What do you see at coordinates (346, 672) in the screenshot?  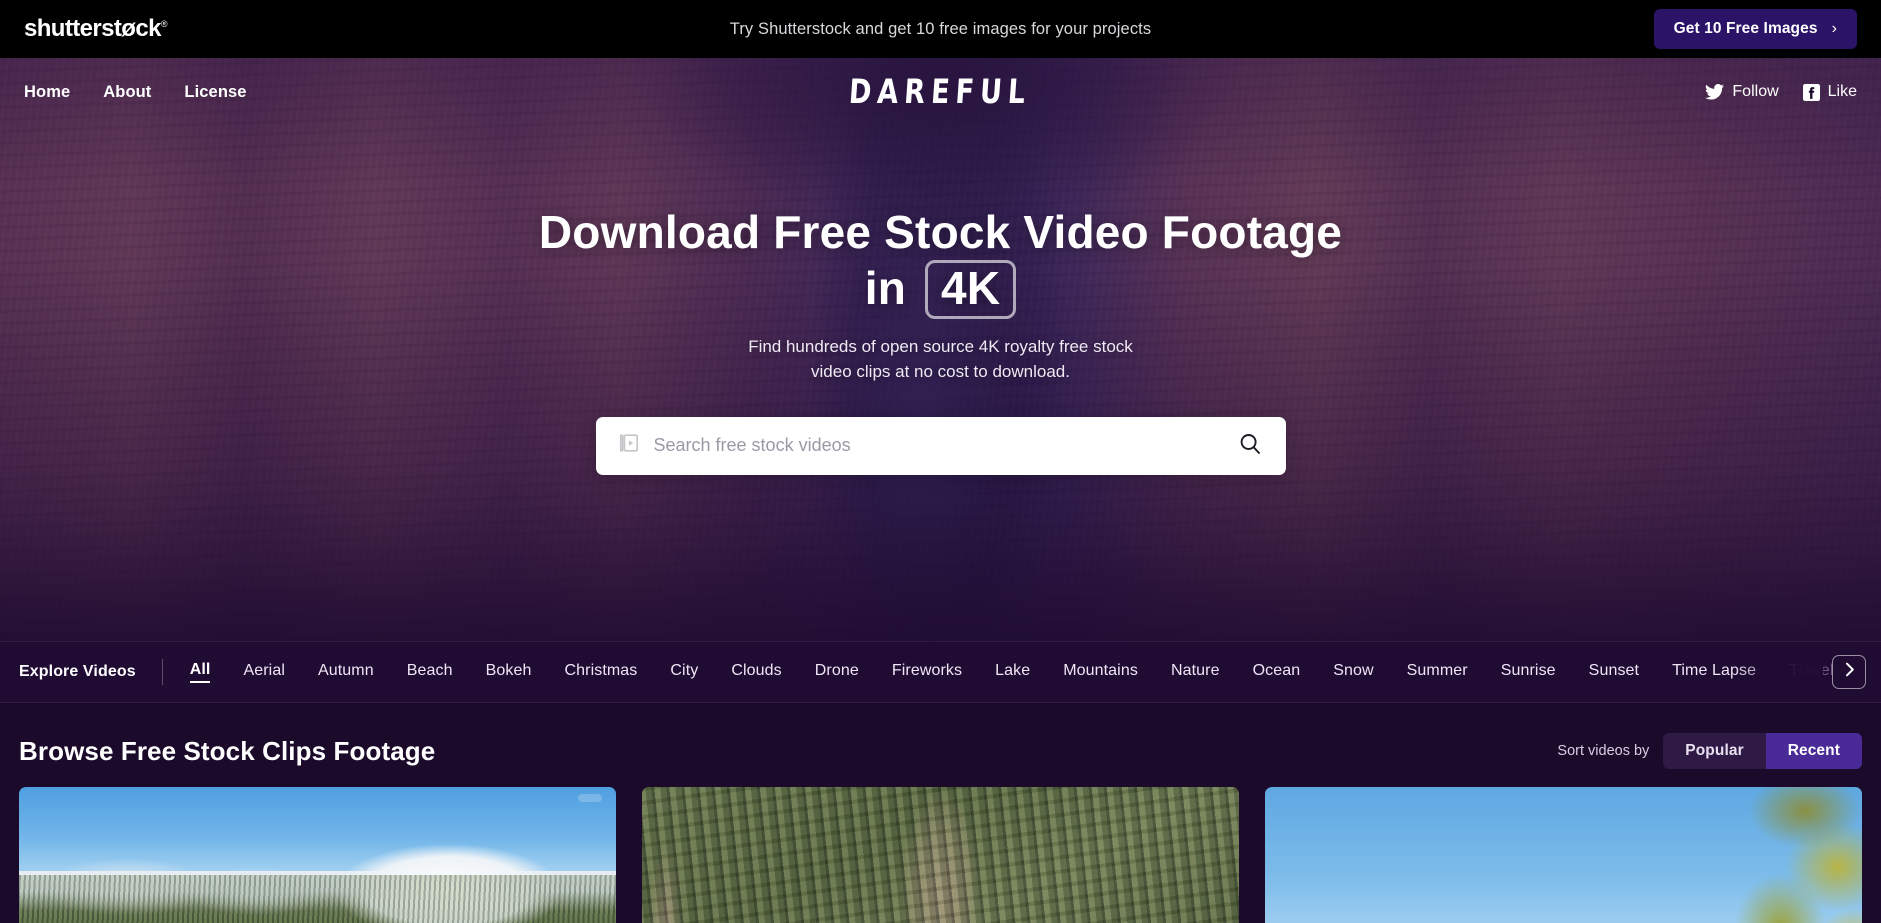 I see `category-item-autumn: Autumn` at bounding box center [346, 672].